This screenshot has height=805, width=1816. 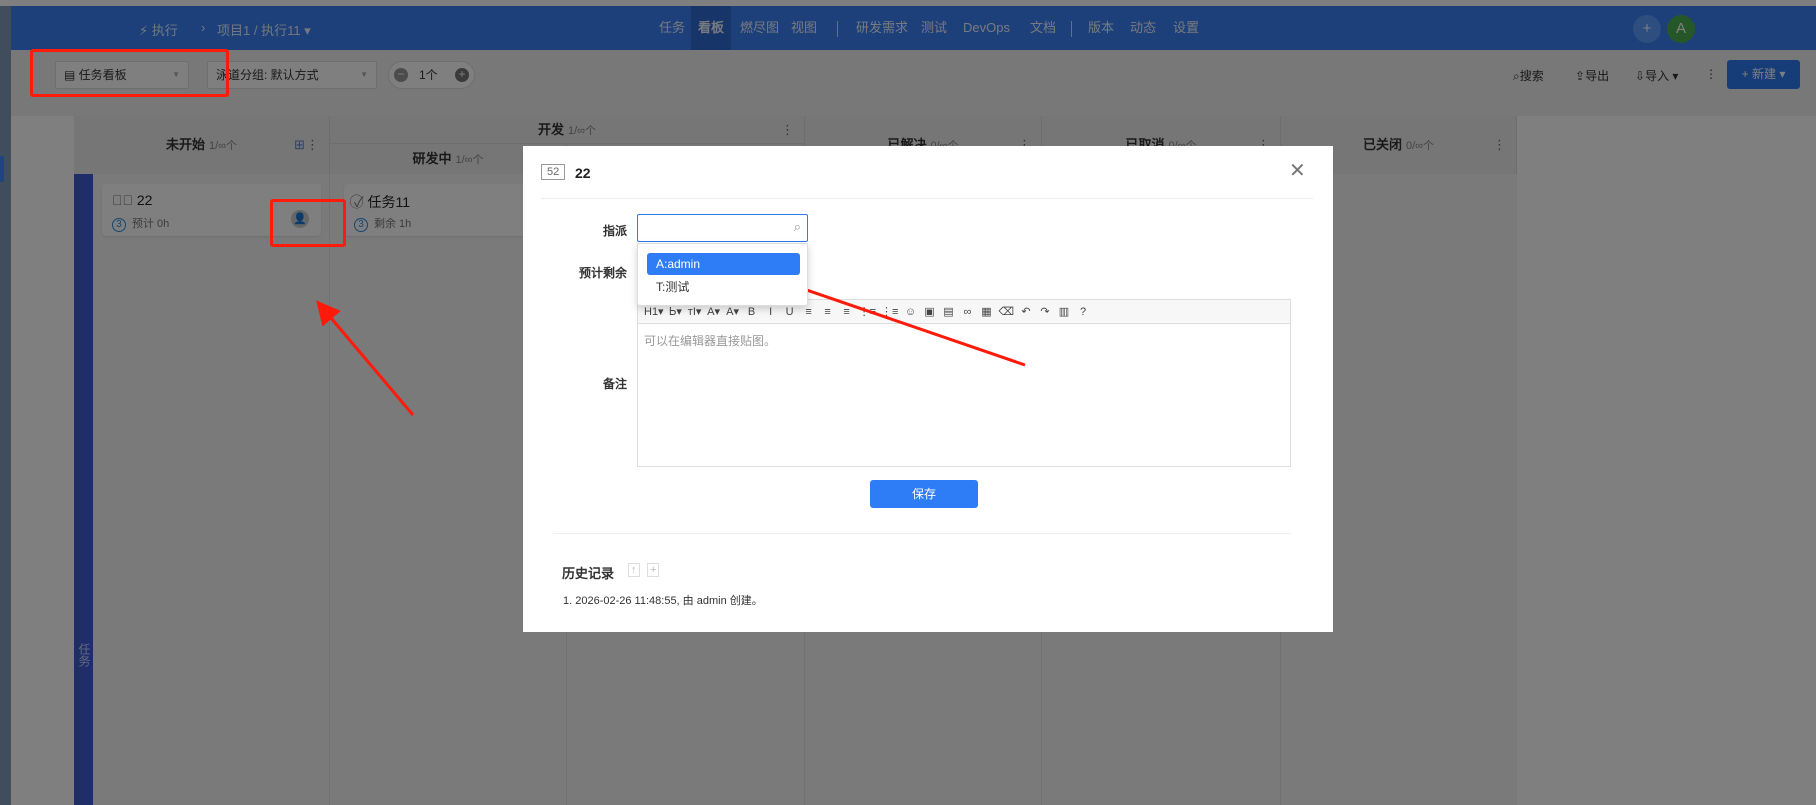 I want to click on annotation-arrow, so click(x=365, y=358).